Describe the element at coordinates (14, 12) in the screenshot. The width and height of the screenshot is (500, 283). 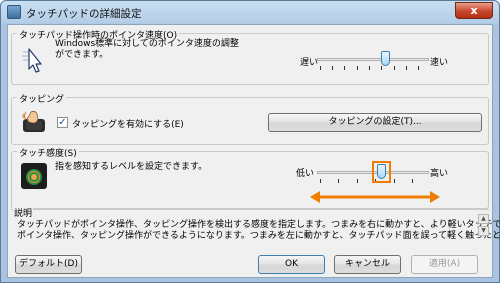
I see `app-icon` at that location.